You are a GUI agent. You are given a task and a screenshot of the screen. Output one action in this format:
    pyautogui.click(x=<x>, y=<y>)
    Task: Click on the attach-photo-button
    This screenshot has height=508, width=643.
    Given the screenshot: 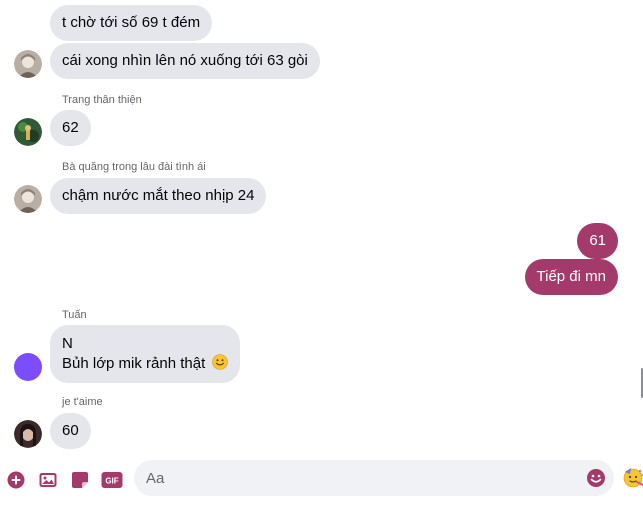 What is the action you would take?
    pyautogui.click(x=48, y=480)
    